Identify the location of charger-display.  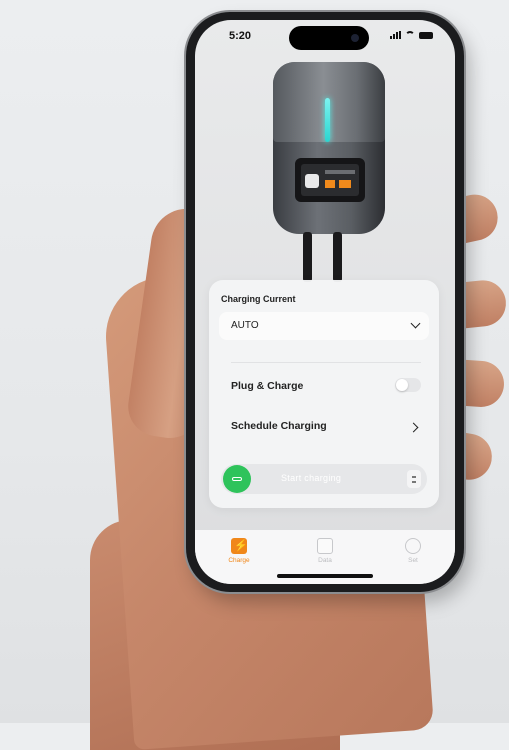
(330, 180).